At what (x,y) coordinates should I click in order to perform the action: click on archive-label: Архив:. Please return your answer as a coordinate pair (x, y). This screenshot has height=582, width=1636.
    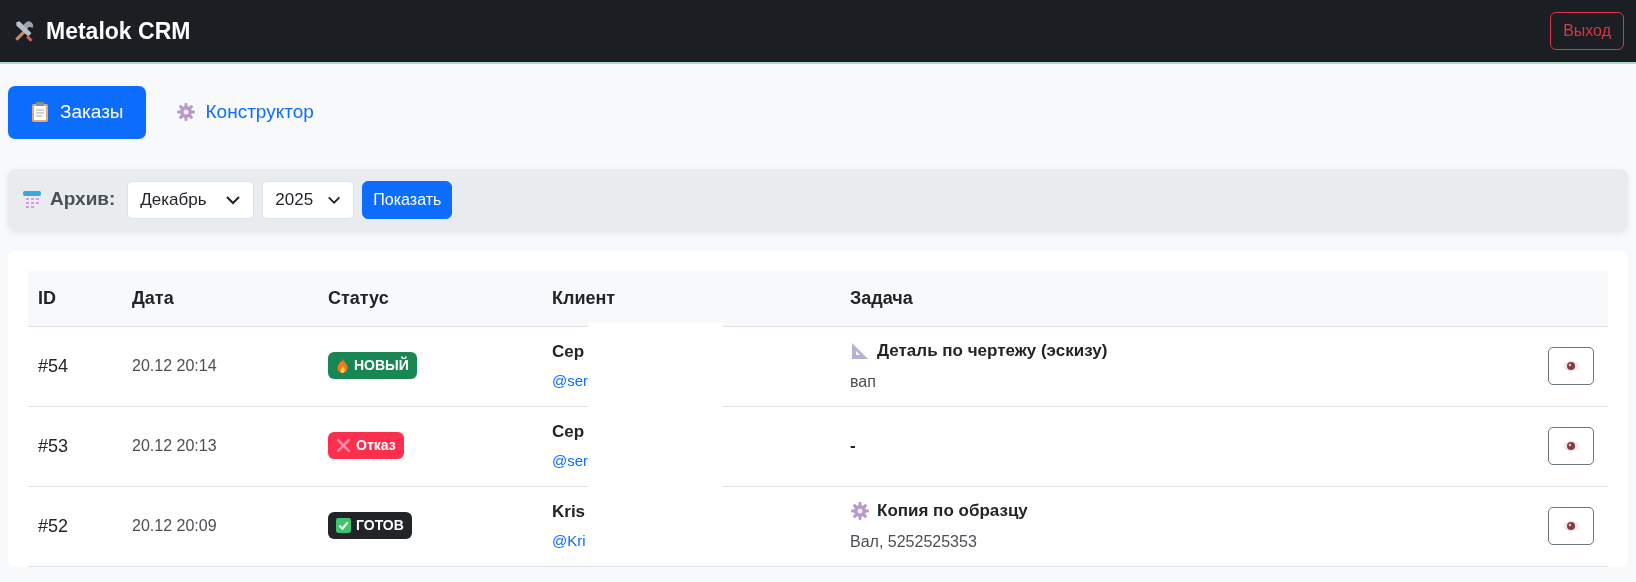
    Looking at the image, I should click on (83, 199).